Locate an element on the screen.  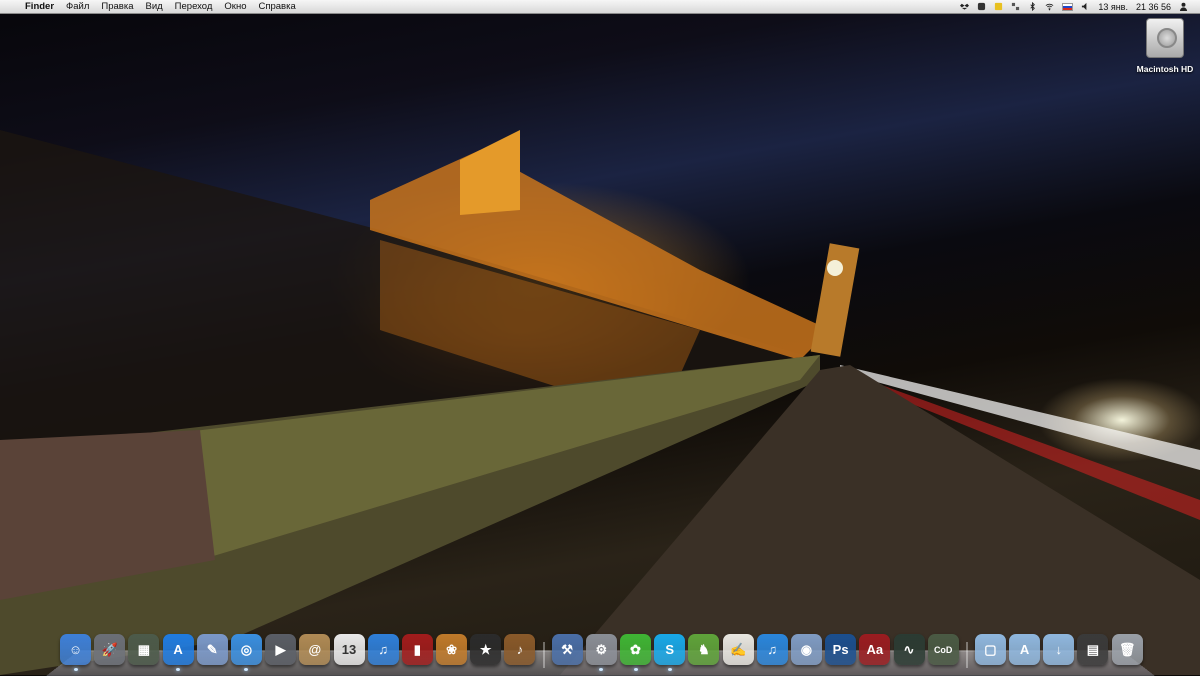
dock-item-image-capture: ◉ is located at coordinates (806, 649).